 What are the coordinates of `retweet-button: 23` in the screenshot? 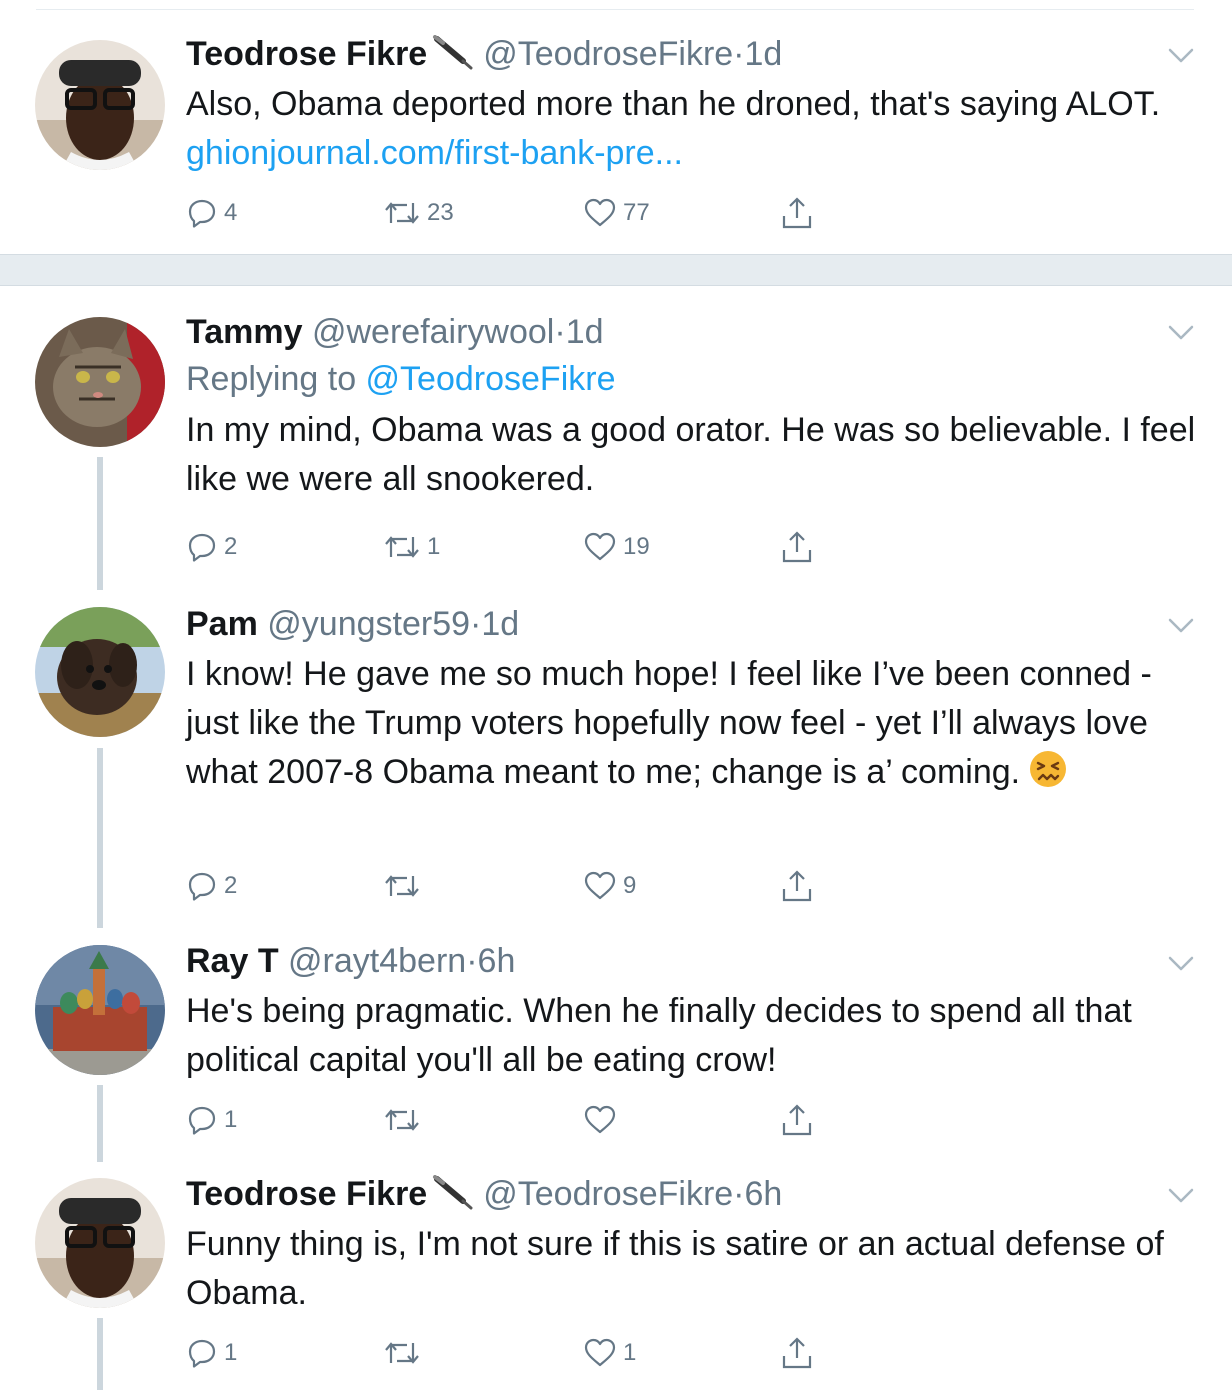 It's located at (418, 213).